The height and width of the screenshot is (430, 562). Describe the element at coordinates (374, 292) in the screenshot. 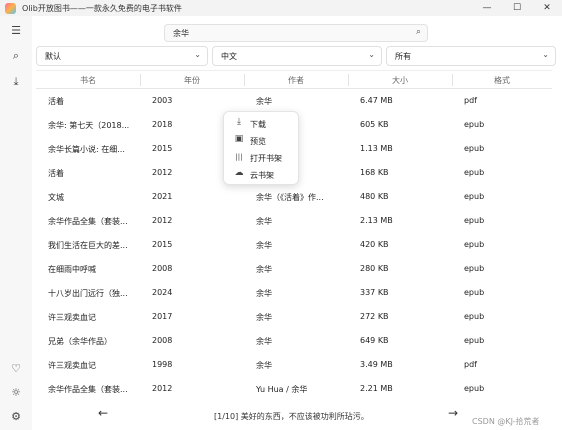

I see `book-size: 337 KB` at that location.